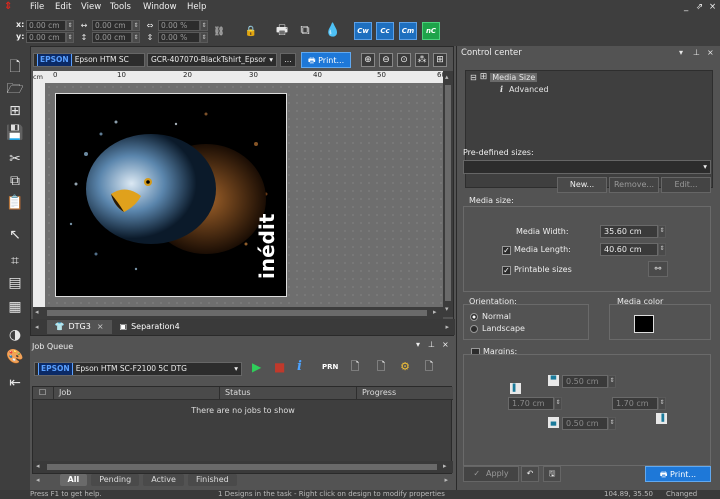  What do you see at coordinates (136, 37) in the screenshot?
I see `height-spinner: ⇕` at bounding box center [136, 37].